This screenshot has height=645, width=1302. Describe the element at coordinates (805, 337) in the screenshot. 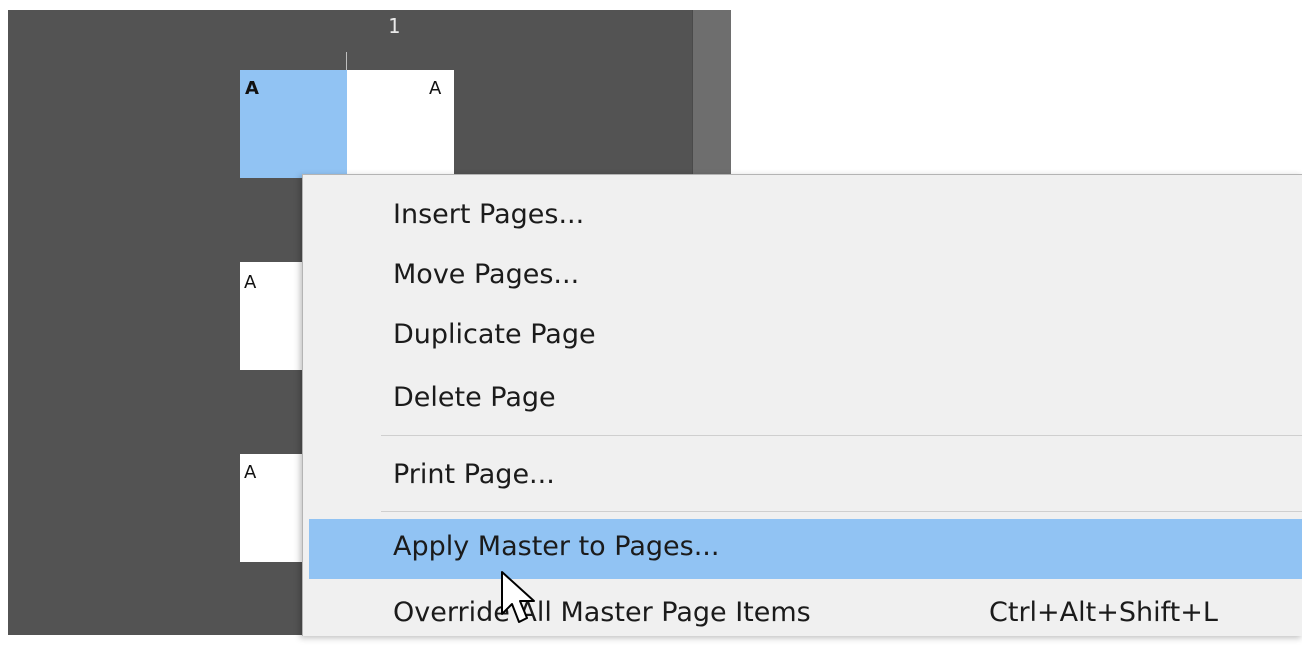

I see `menu-item-duplicate-page: Duplicate Page` at that location.